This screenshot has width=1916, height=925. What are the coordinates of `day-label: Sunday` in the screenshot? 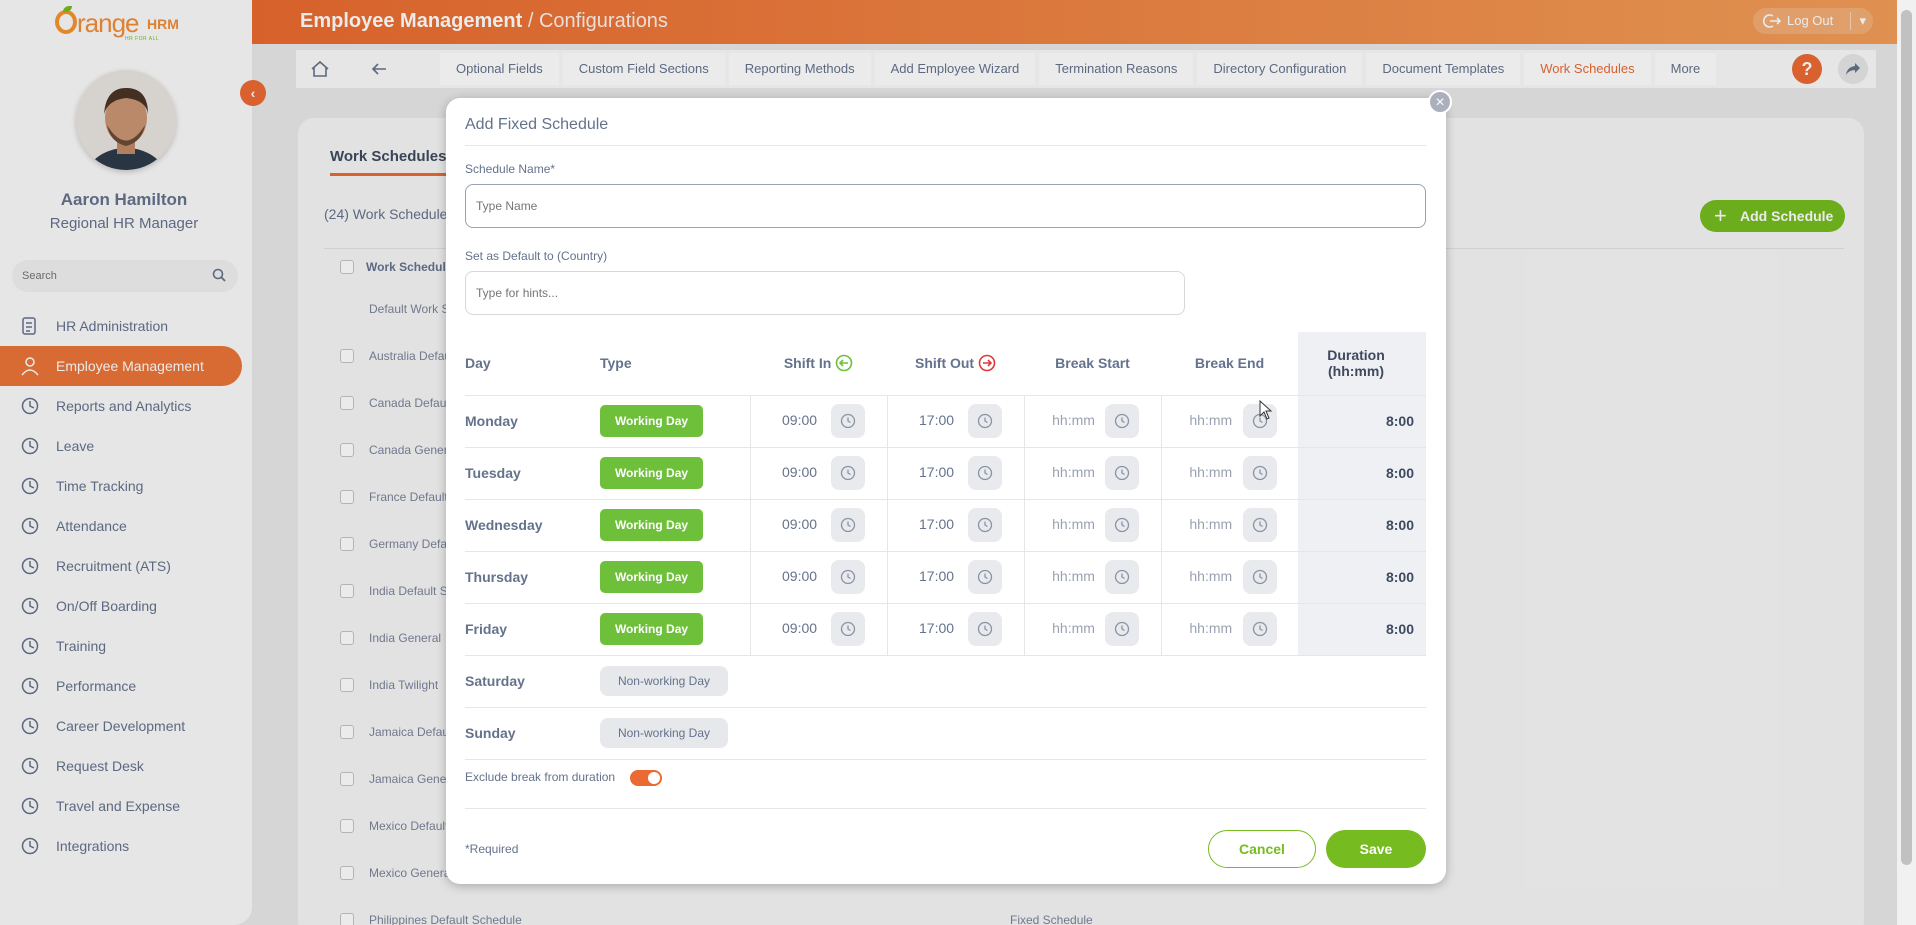 It's located at (532, 733).